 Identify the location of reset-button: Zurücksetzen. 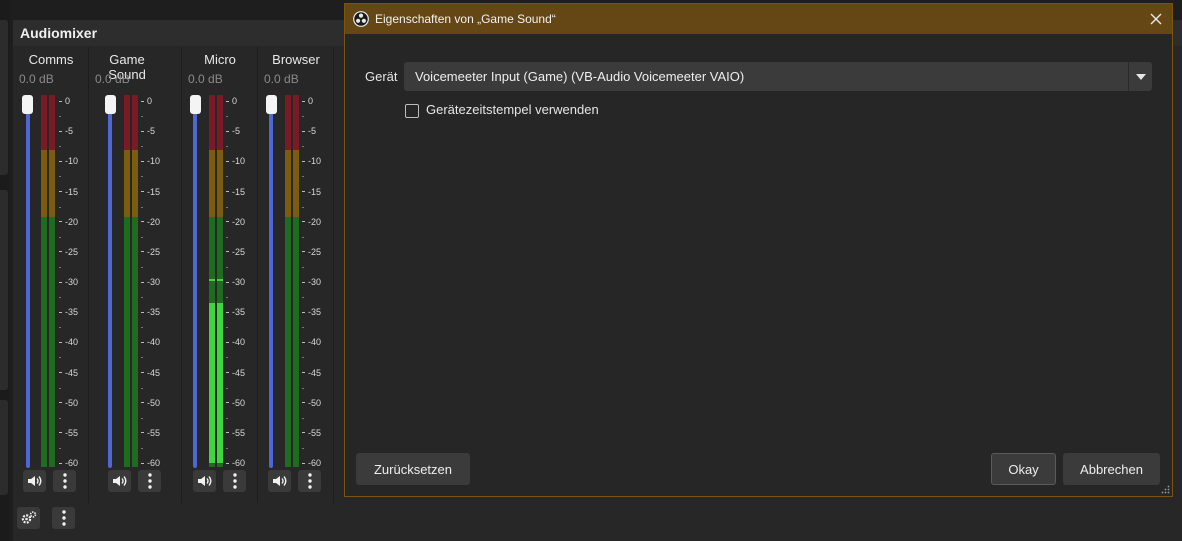
(413, 469).